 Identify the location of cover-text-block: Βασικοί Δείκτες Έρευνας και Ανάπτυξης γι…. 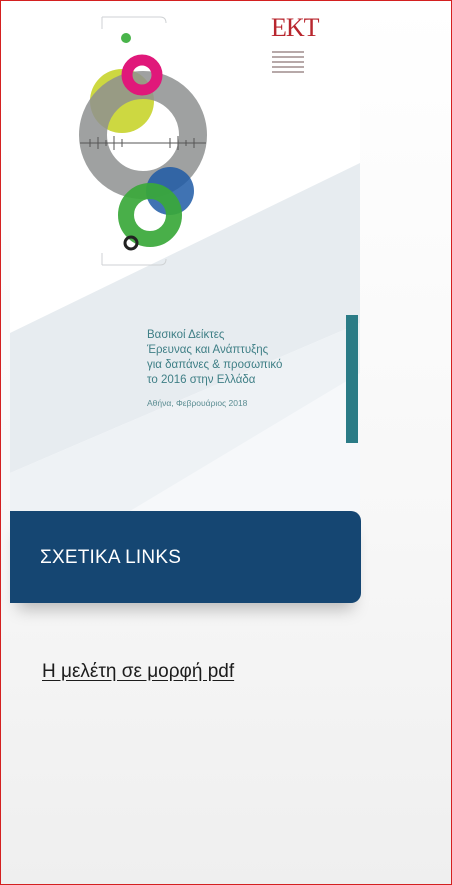
(232, 369).